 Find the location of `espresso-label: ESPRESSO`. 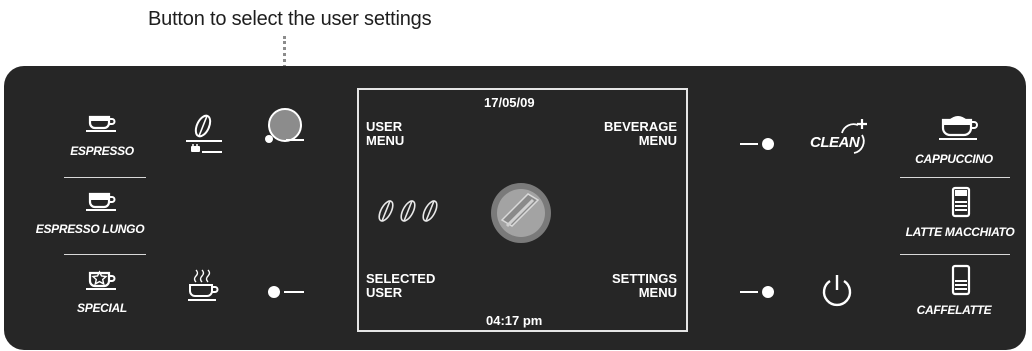

espresso-label: ESPRESSO is located at coordinates (102, 151).